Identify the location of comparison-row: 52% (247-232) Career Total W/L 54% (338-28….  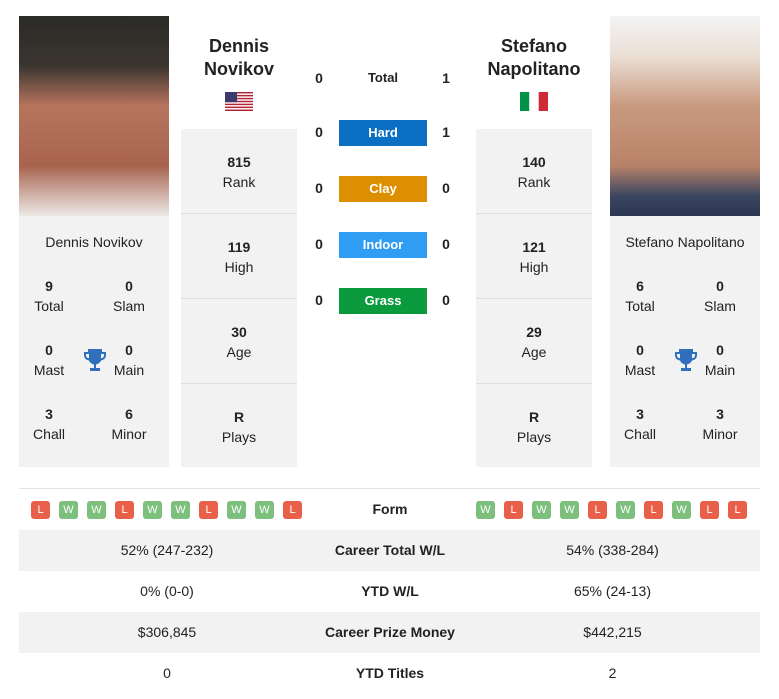
(389, 550).